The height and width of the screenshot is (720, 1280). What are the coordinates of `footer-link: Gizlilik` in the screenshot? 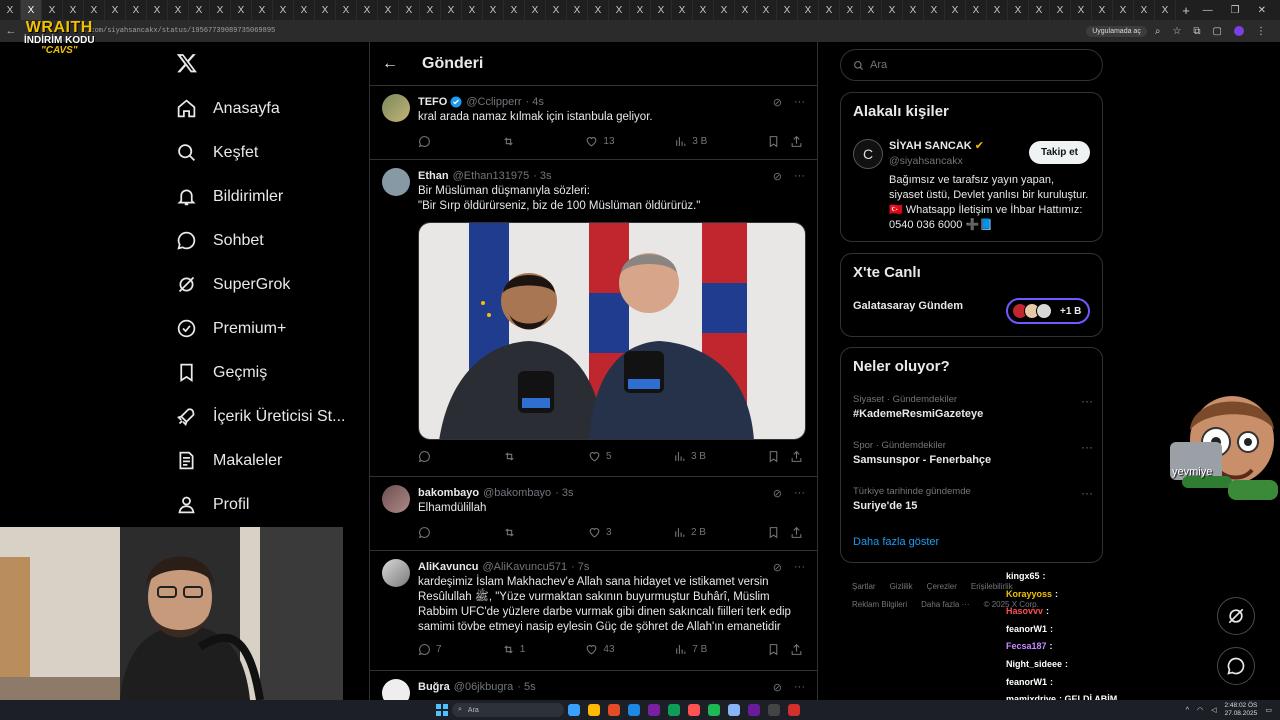 It's located at (901, 586).